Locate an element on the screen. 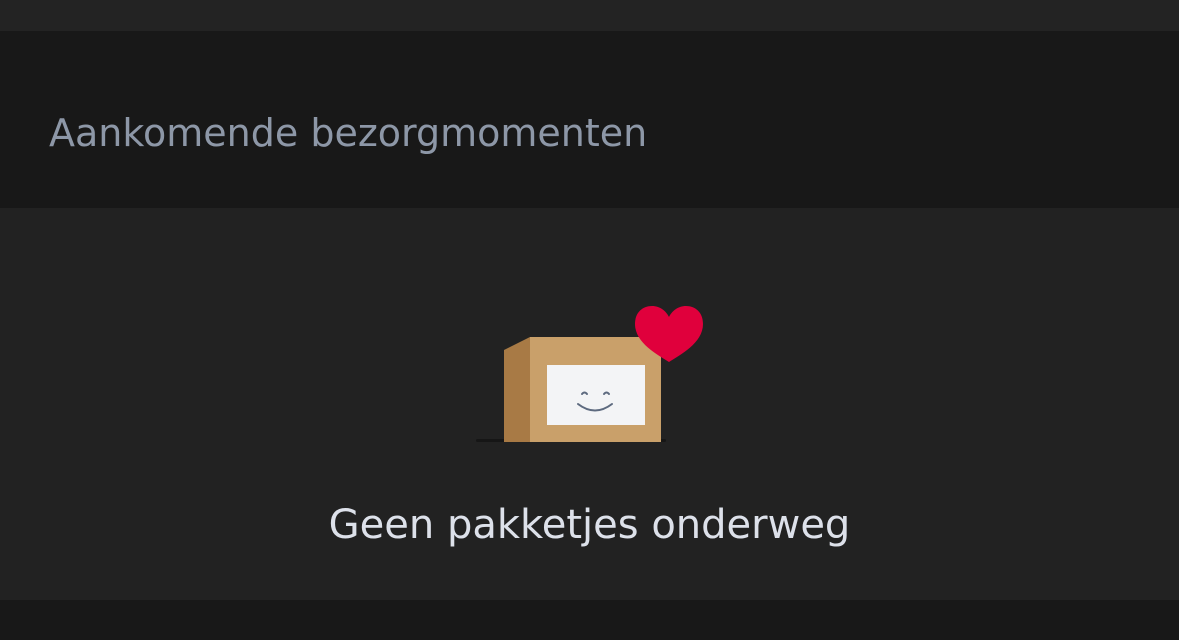 The image size is (1179, 640). box-side is located at coordinates (517, 389).